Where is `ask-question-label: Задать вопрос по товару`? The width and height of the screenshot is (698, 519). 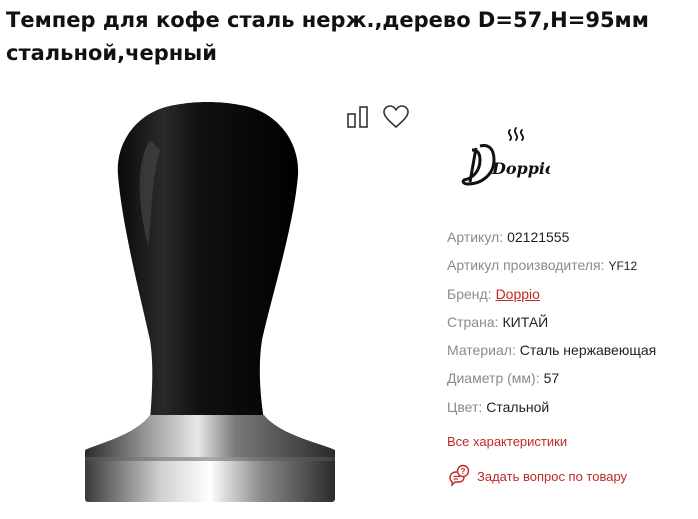 ask-question-label: Задать вопрос по товару is located at coordinates (552, 476).